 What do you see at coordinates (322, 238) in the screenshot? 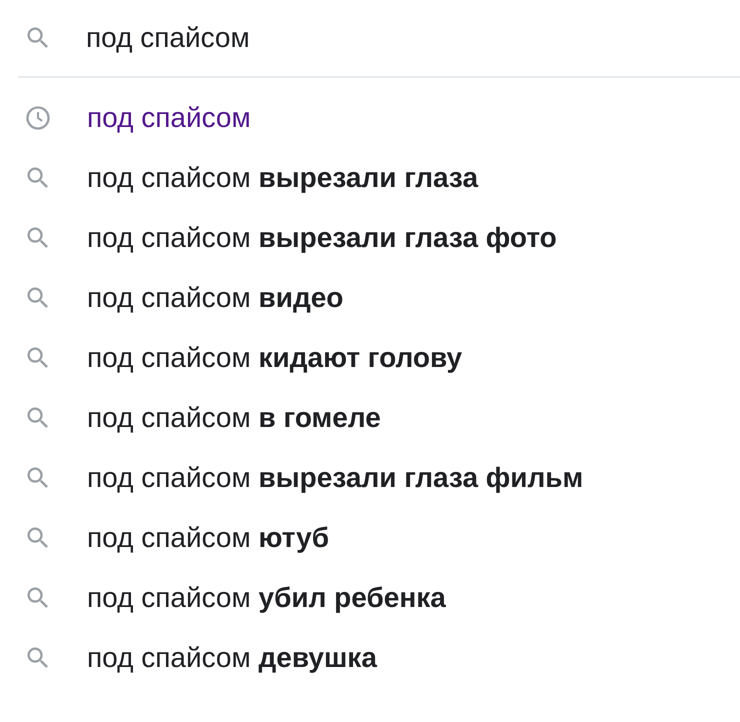
I see `suggestion-text: под спайсом вырезали глаза фото` at bounding box center [322, 238].